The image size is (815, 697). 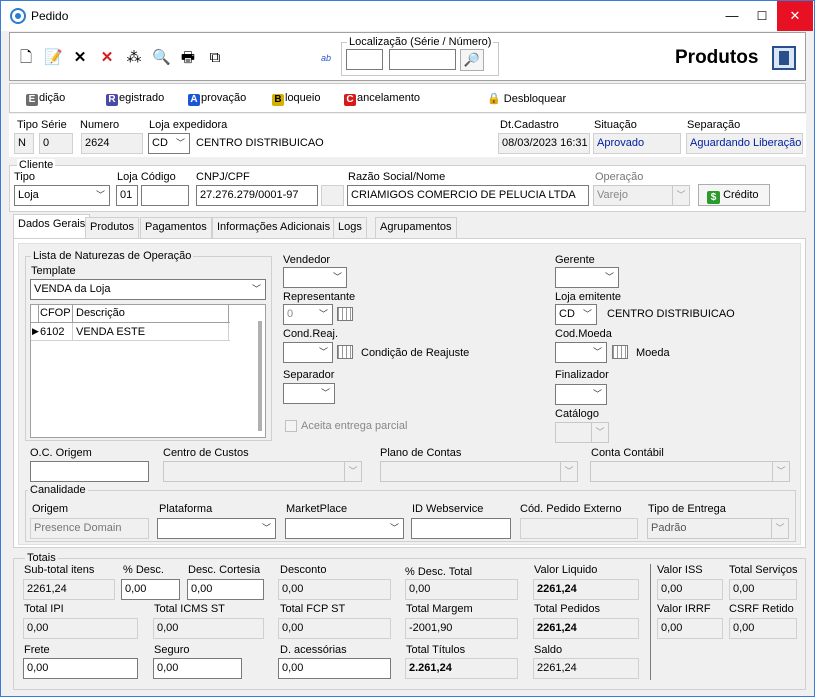 What do you see at coordinates (188, 58) in the screenshot?
I see `print-icon: 🖶` at bounding box center [188, 58].